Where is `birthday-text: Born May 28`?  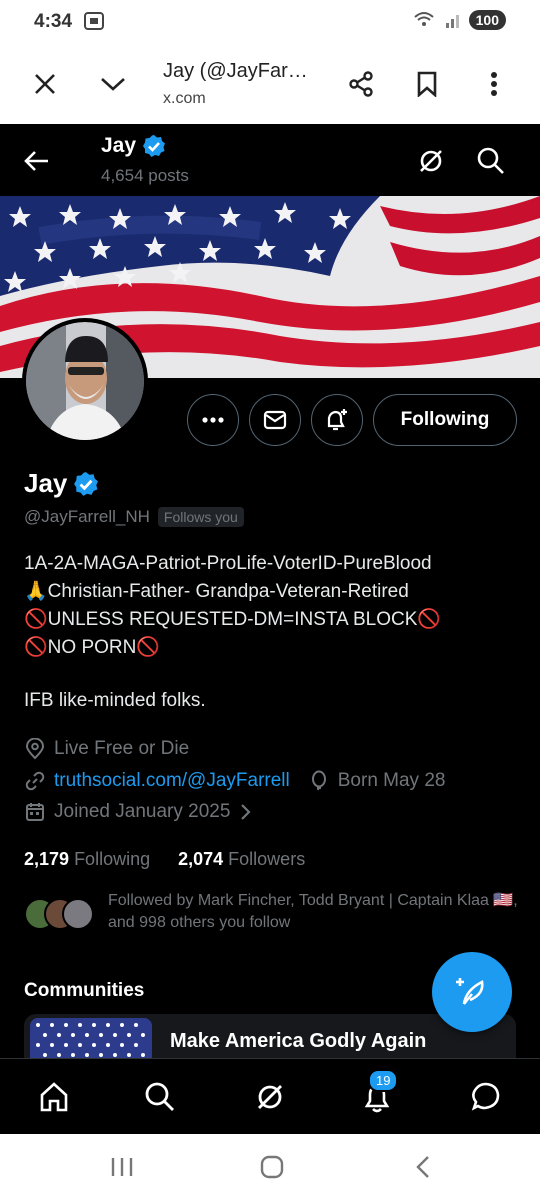
birthday-text: Born May 28 is located at coordinates (391, 780).